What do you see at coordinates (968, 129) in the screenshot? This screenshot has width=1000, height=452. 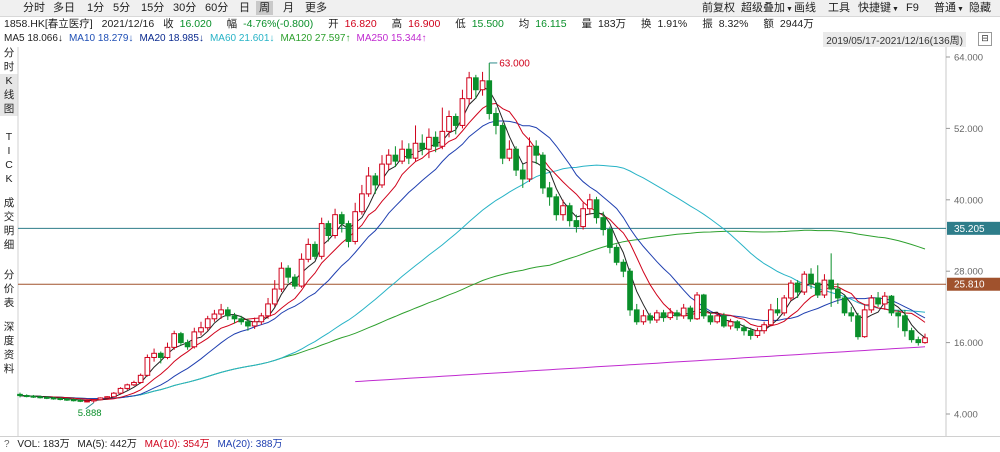 I see `y-tick-label: 52.000` at bounding box center [968, 129].